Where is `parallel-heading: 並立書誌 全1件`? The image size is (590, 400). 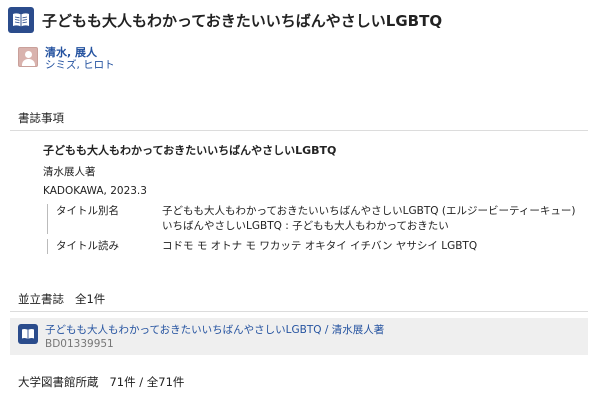
parallel-heading: 並立書誌 全1件 is located at coordinates (61, 299).